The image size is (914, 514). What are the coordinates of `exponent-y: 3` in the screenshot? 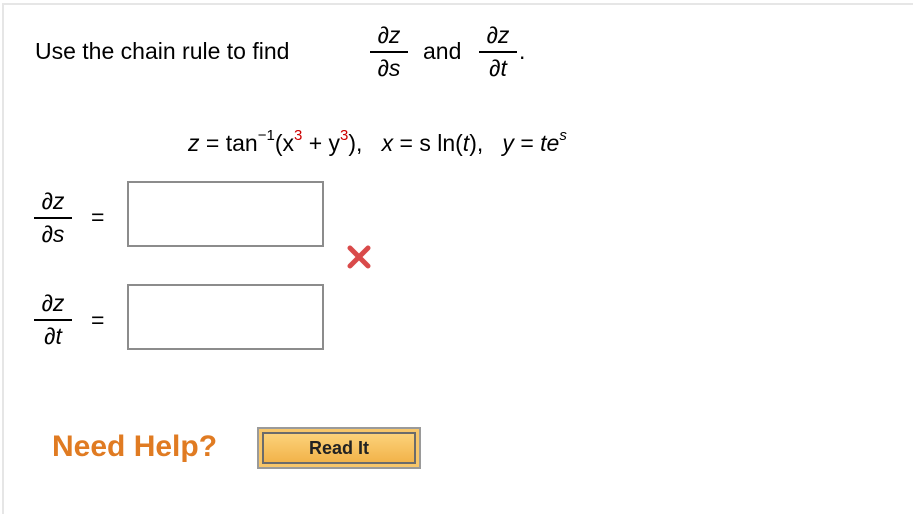 It's located at (344, 135).